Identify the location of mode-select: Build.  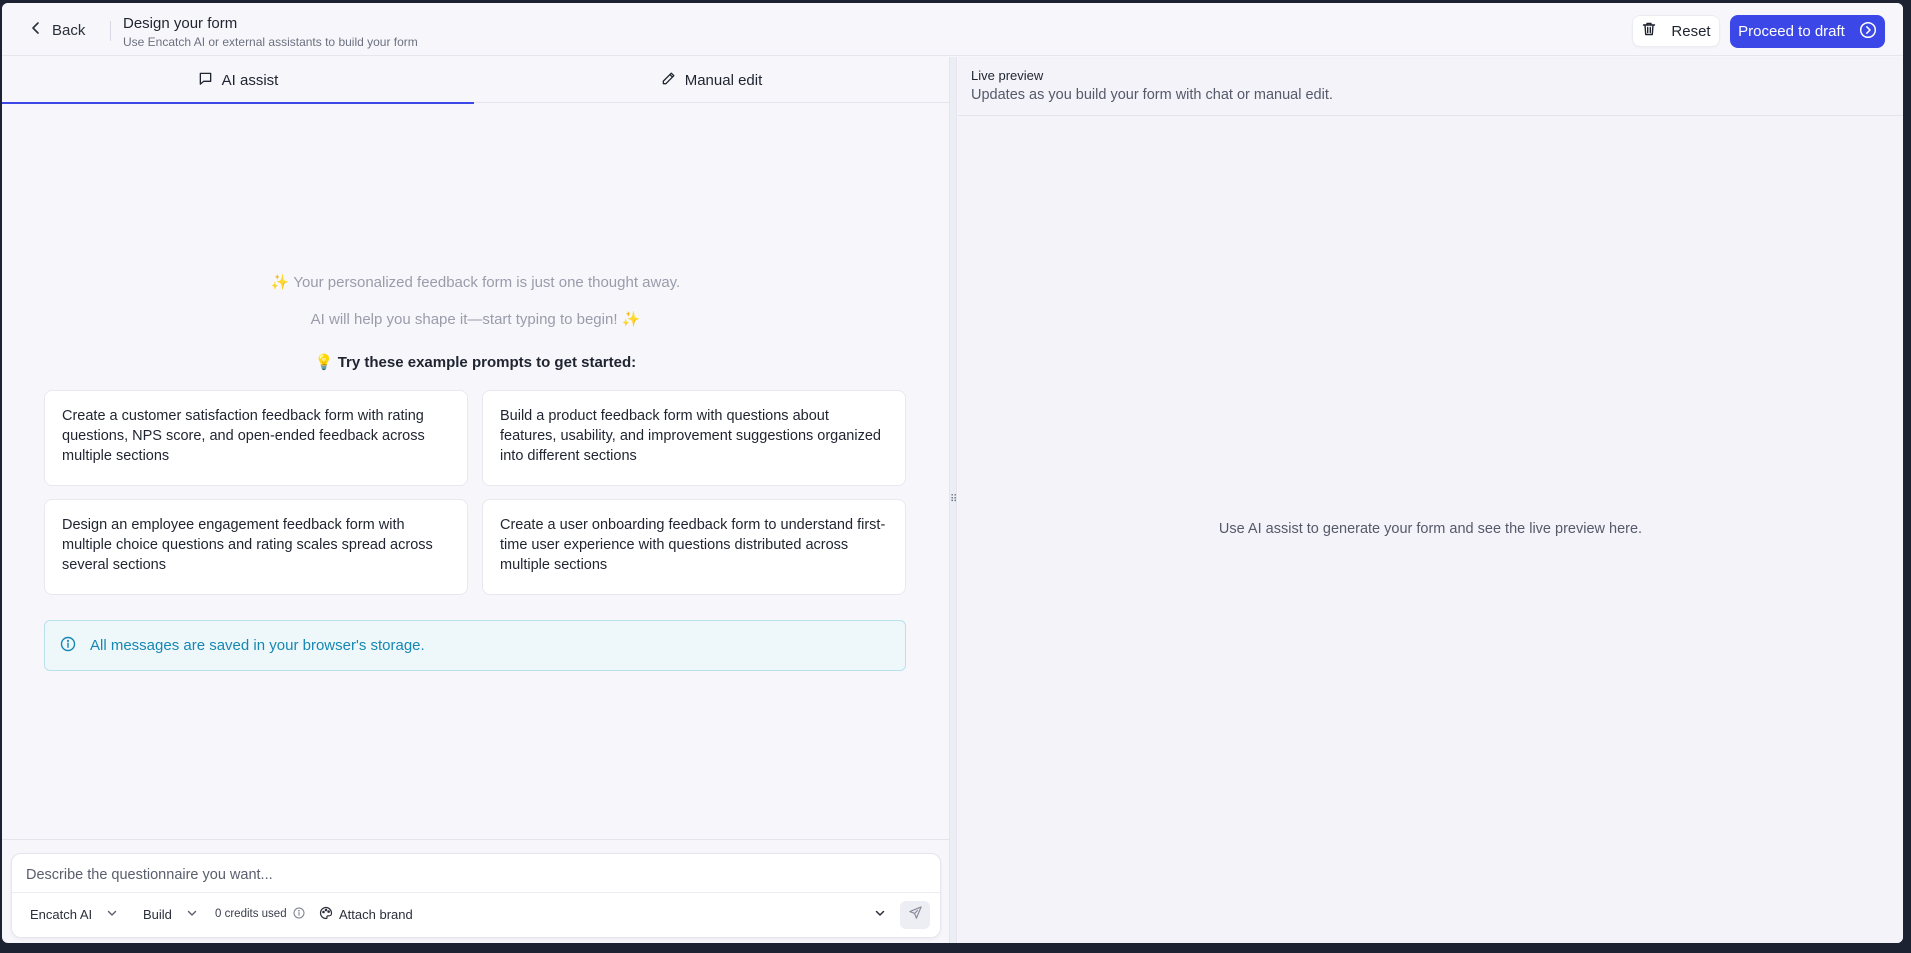
(170, 914).